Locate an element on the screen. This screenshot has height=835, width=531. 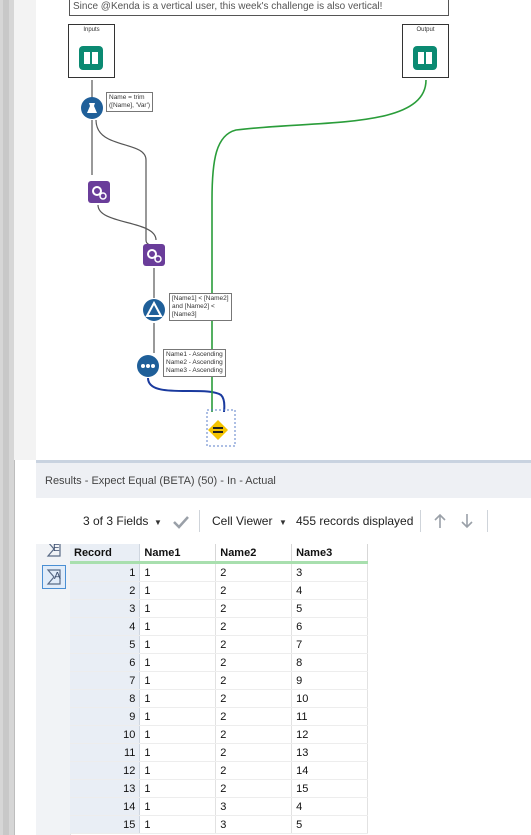
table-row: 7129 is located at coordinates (219, 680).